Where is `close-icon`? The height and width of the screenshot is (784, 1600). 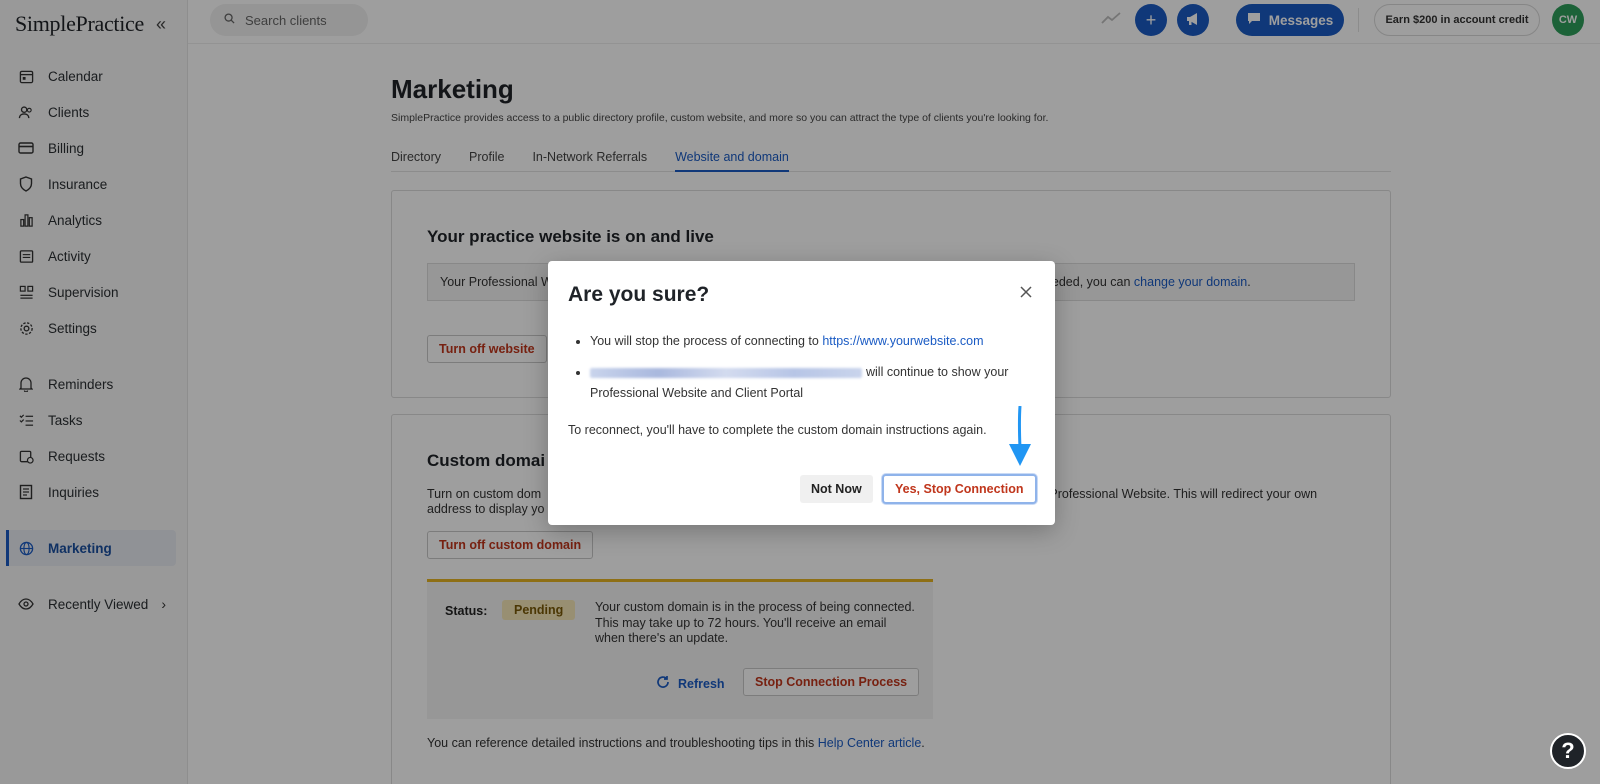
close-icon is located at coordinates (1026, 293).